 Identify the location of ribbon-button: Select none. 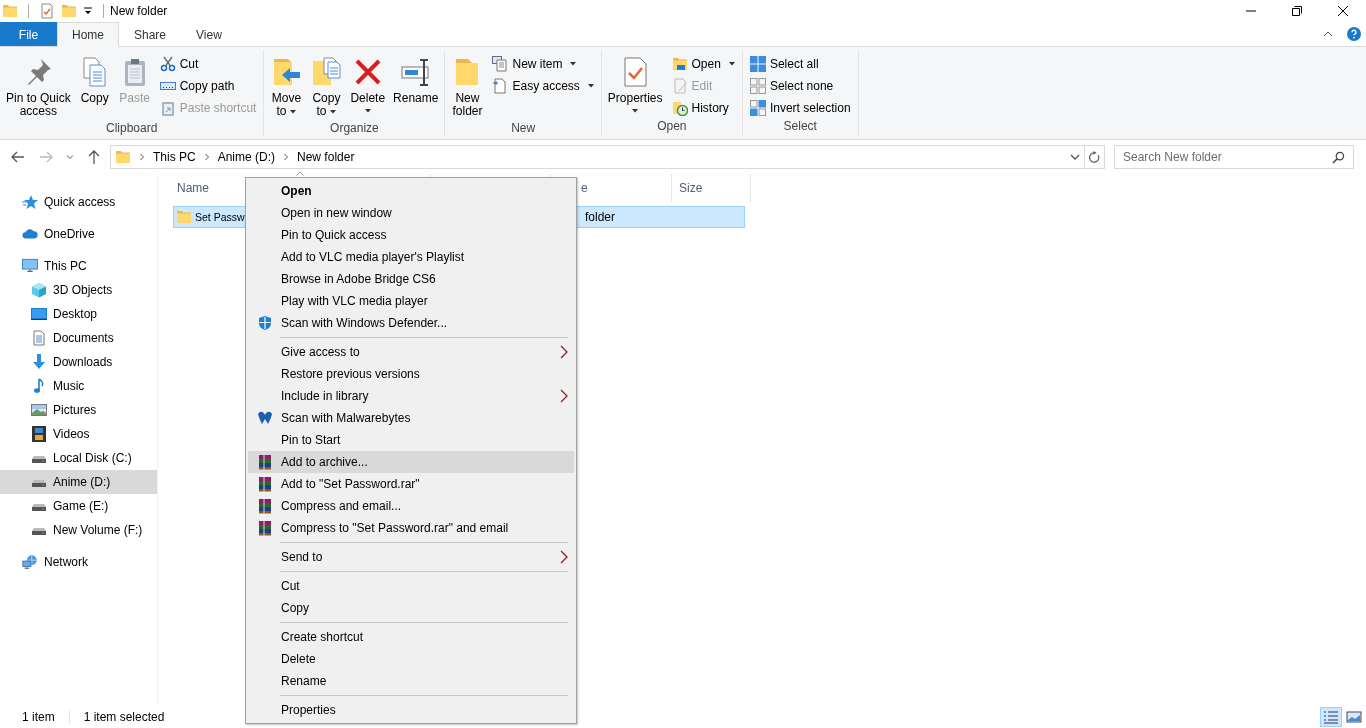
(800, 86).